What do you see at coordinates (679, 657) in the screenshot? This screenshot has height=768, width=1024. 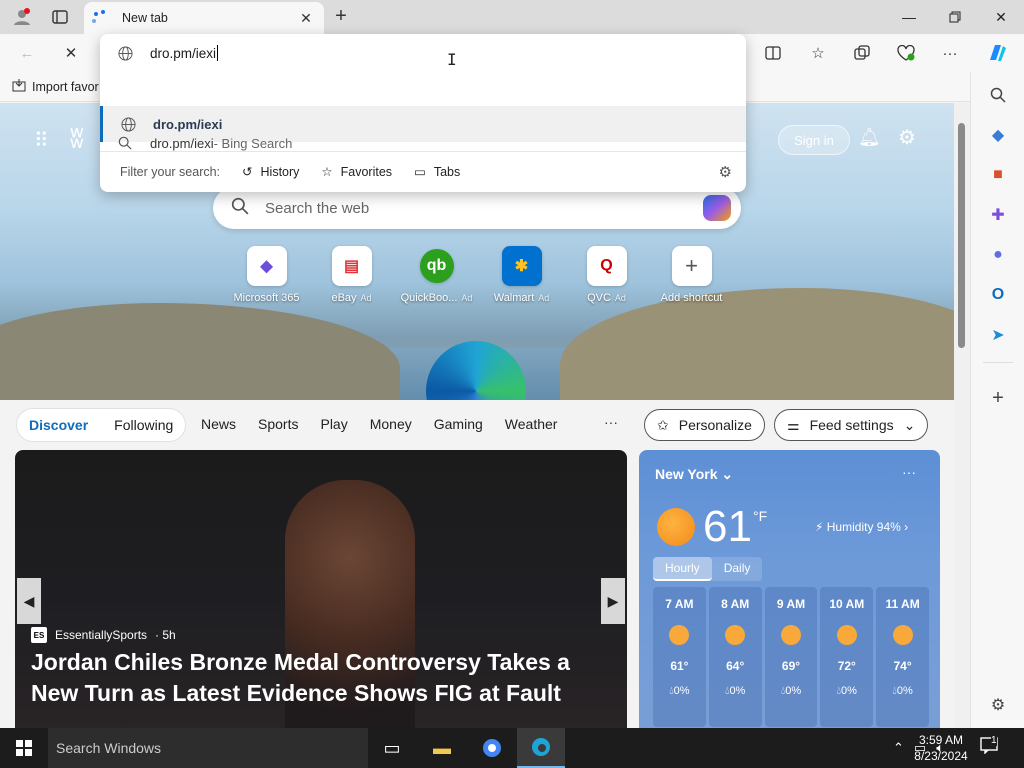 I see `hour-forecast: 7 AM 61° 💧︎0%` at bounding box center [679, 657].